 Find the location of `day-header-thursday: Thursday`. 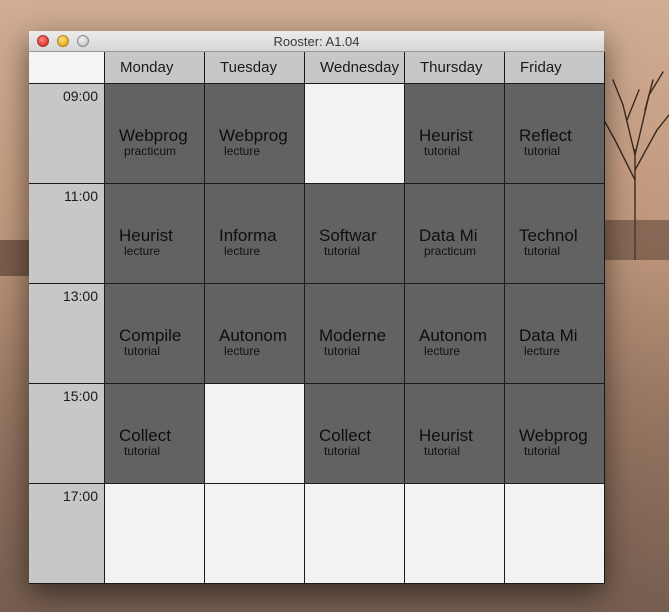

day-header-thursday: Thursday is located at coordinates (455, 68).